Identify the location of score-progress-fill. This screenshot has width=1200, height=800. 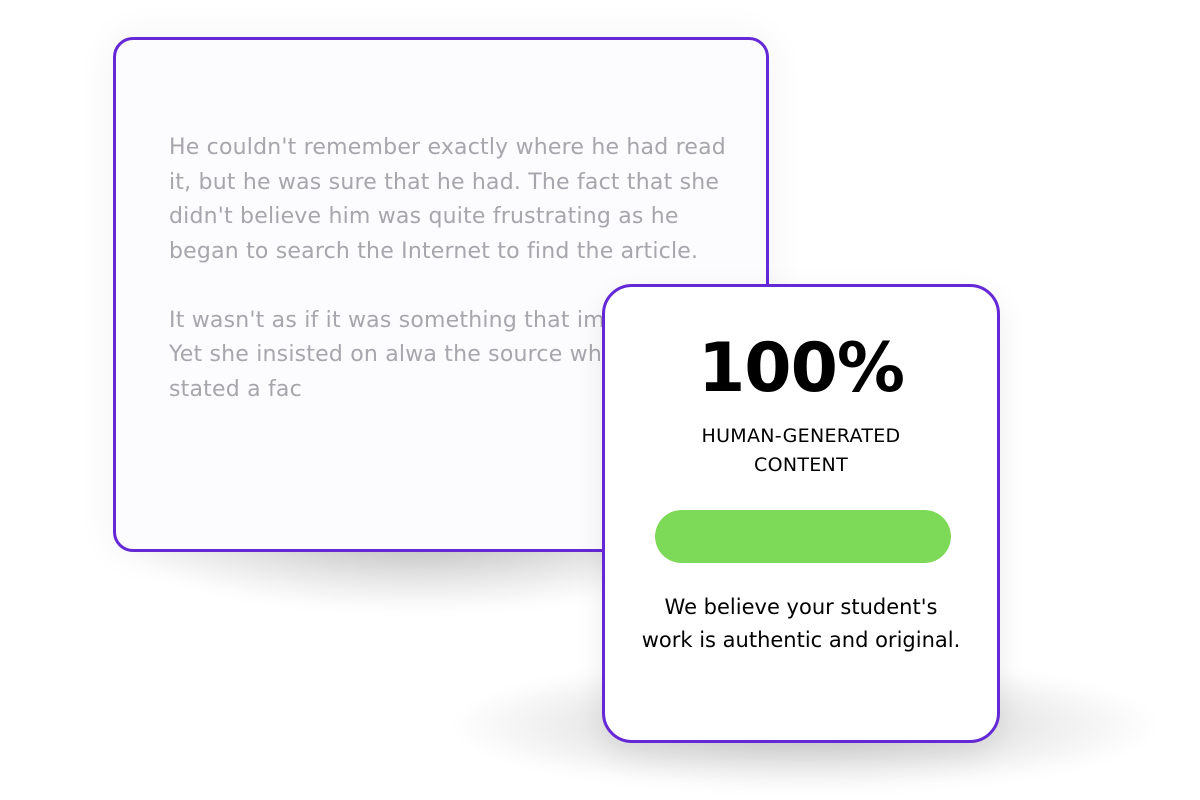
(803, 536).